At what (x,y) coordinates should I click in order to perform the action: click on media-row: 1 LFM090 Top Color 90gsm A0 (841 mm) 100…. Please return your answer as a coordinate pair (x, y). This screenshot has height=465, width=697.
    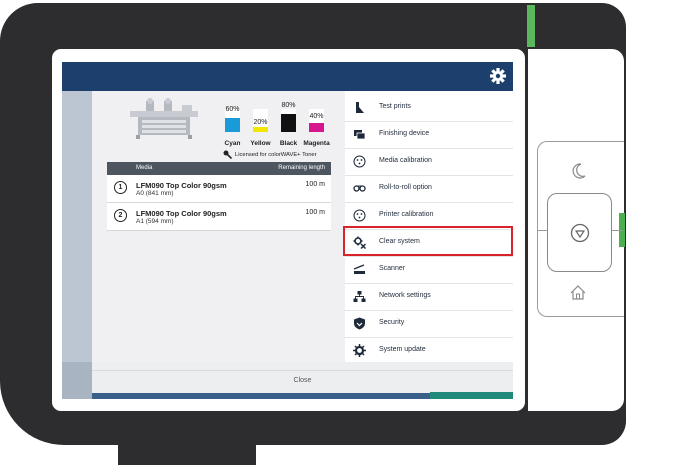
    Looking at the image, I should click on (219, 189).